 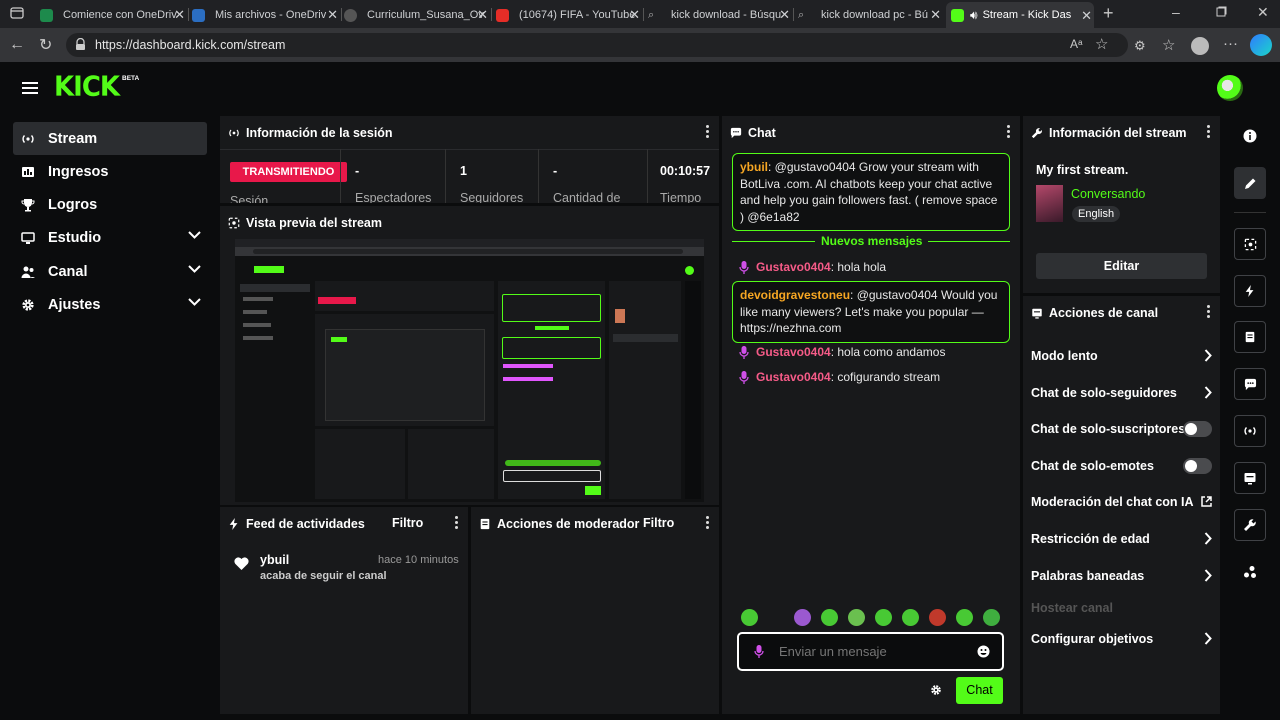 I want to click on kick-logo: KICK, so click(x=87, y=87).